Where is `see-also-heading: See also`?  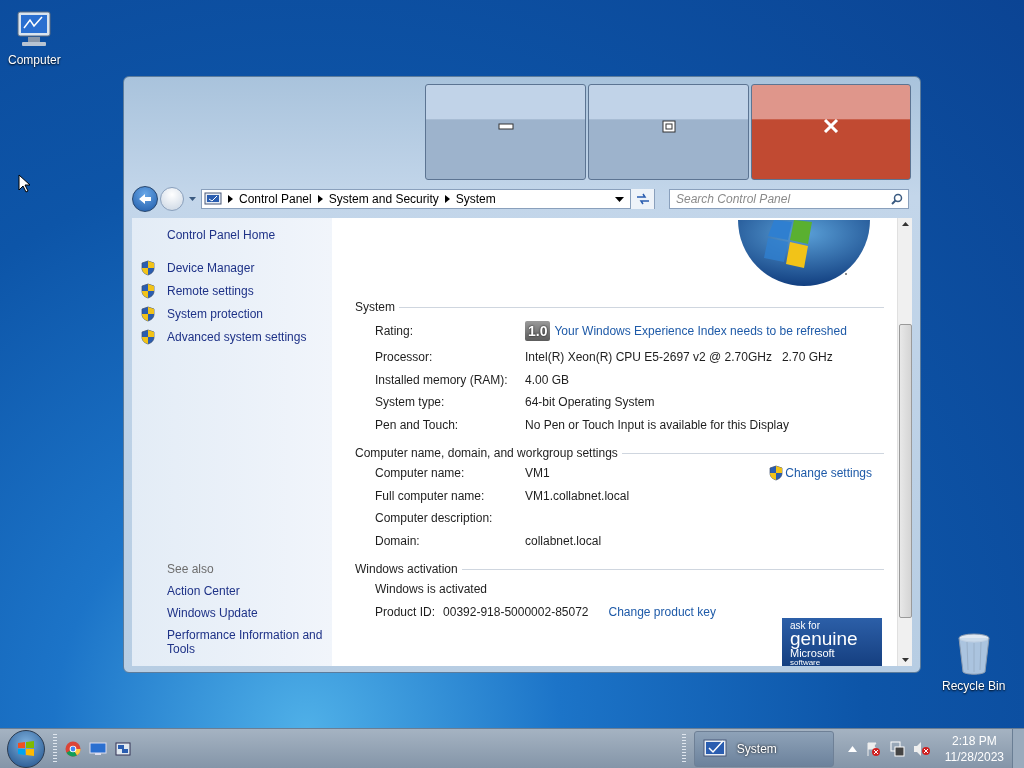
see-also-heading: See also is located at coordinates (191, 569).